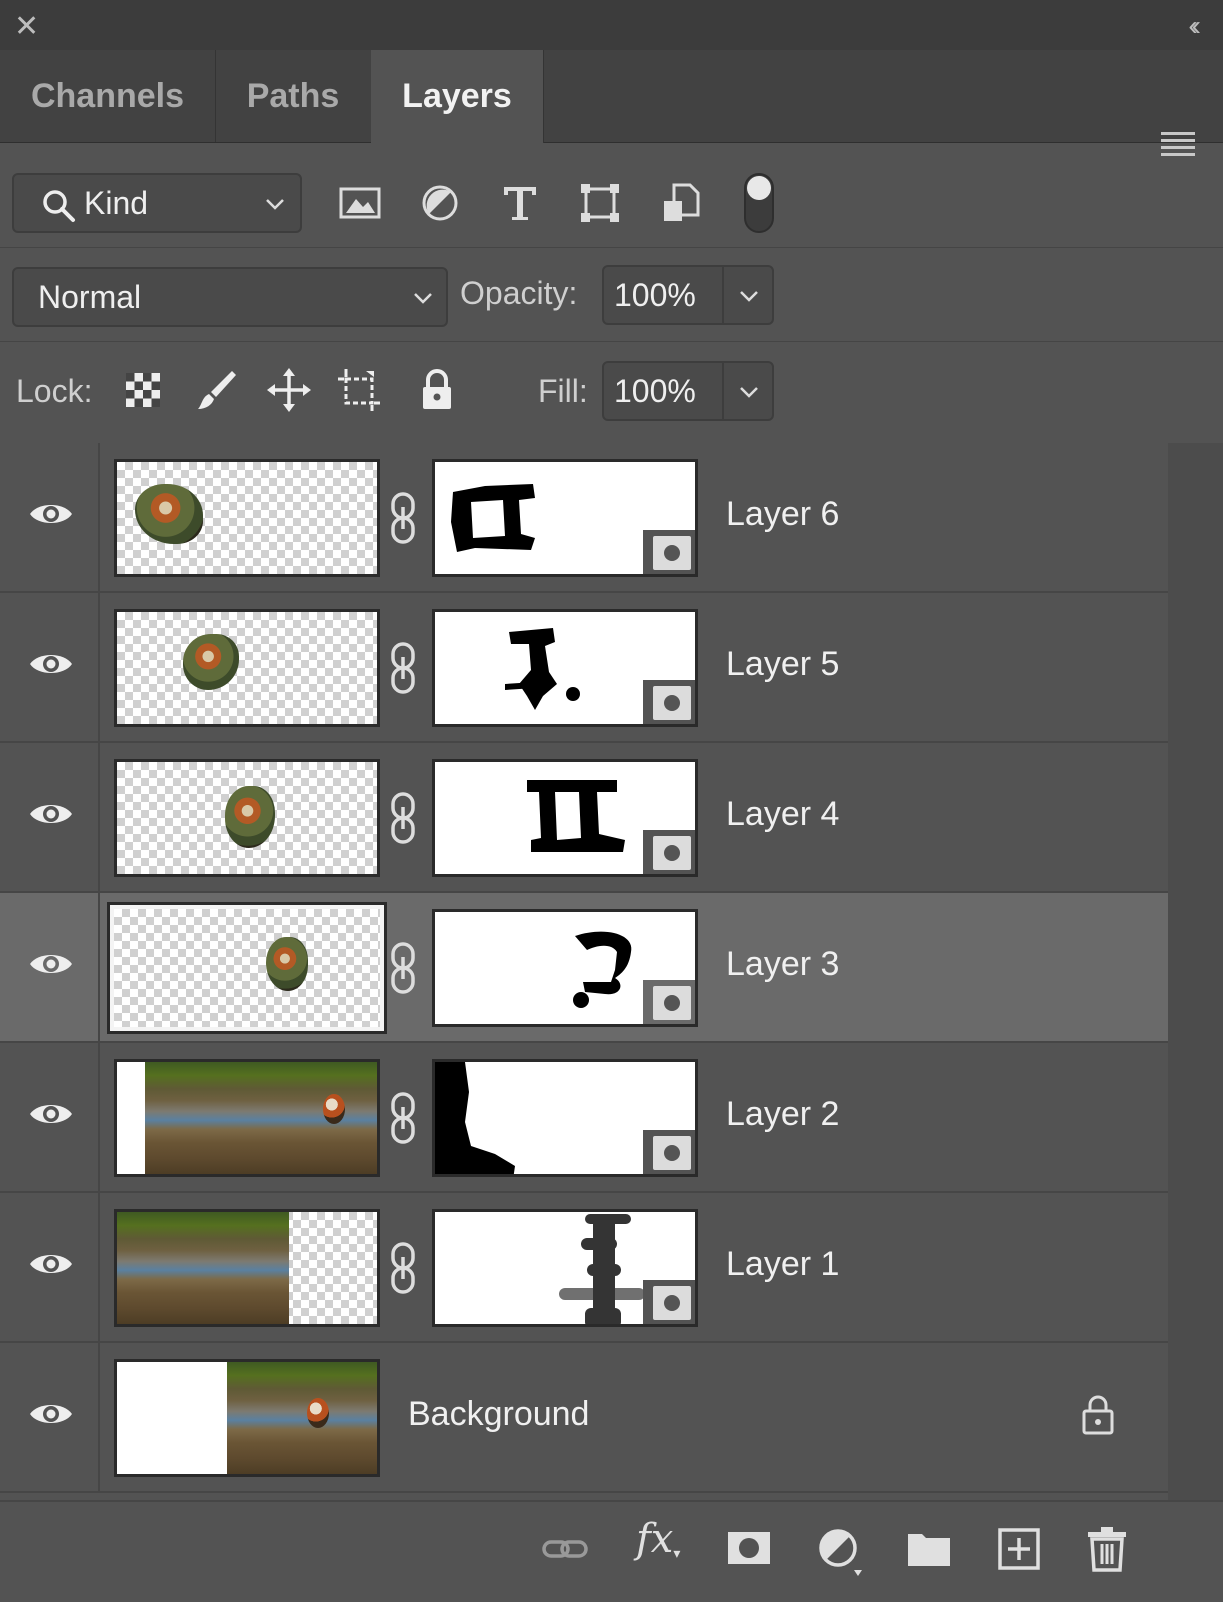  I want to click on lock-artboard-icon, so click(359, 390).